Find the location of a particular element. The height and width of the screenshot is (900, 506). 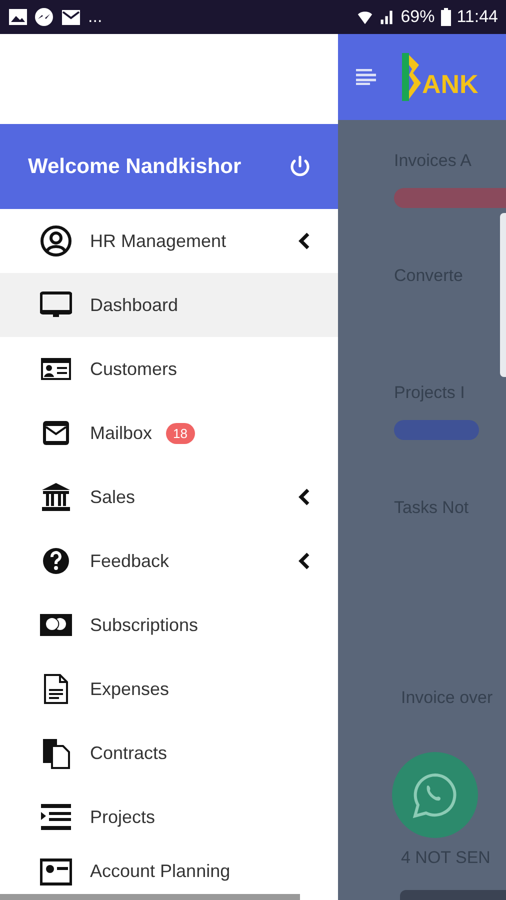

battery-percentage: 69% is located at coordinates (417, 17).